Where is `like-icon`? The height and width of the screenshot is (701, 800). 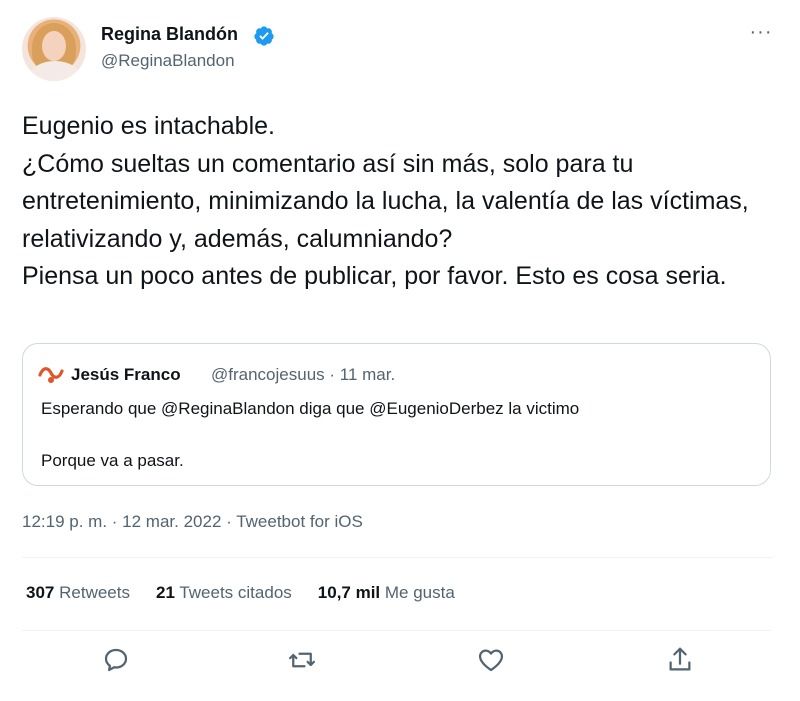
like-icon is located at coordinates (491, 660).